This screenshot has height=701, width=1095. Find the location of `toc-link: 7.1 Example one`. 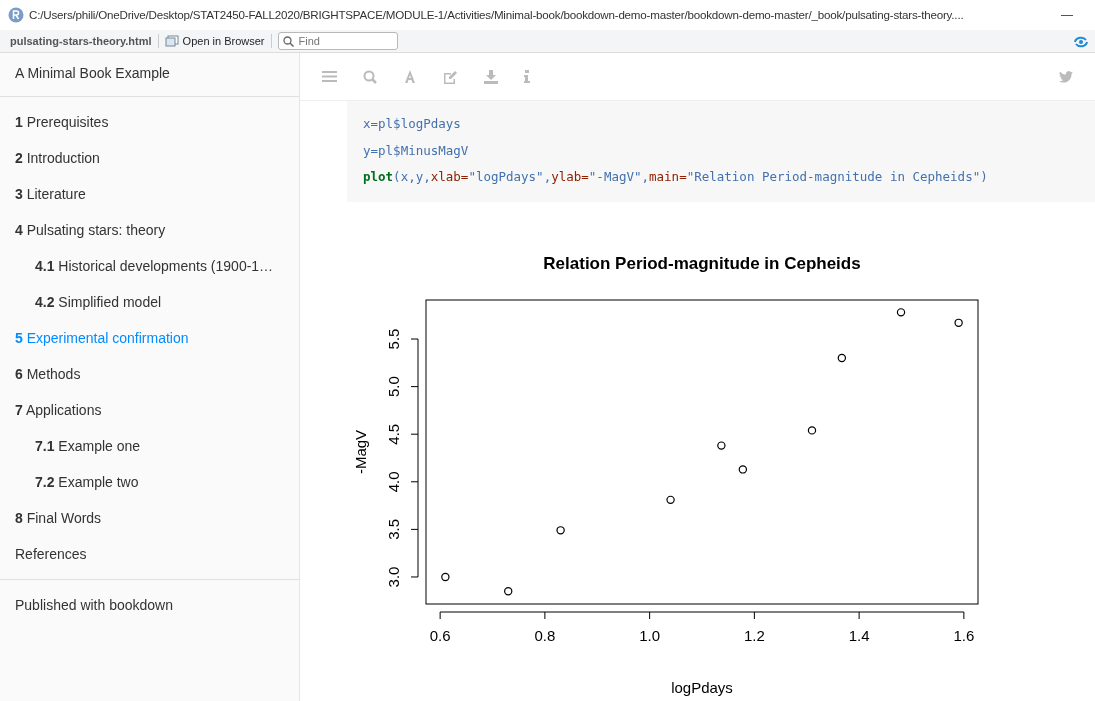

toc-link: 7.1 Example one is located at coordinates (149, 446).